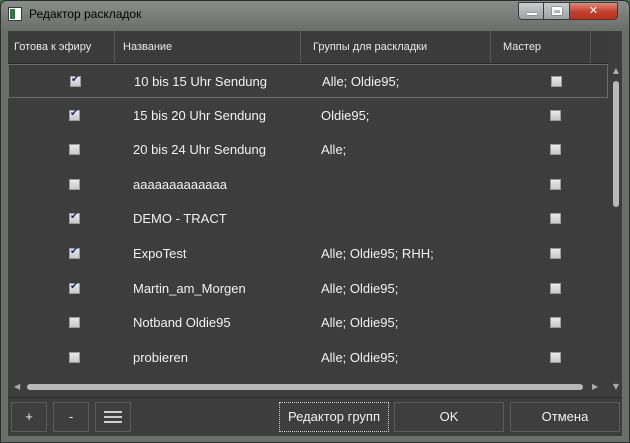  I want to click on maximize-icon, so click(557, 11).